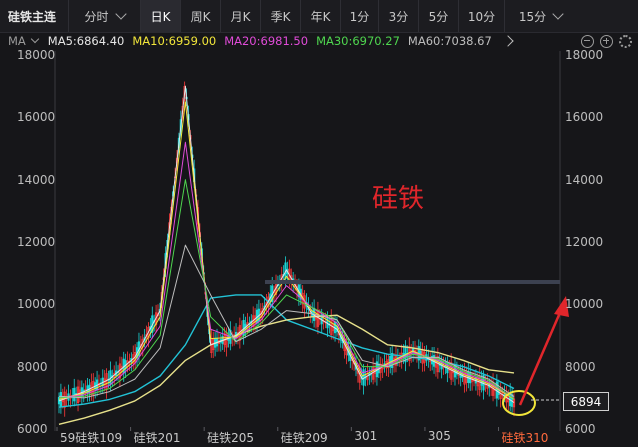  What do you see at coordinates (584, 117) in the screenshot?
I see `y-tick-right: 16000` at bounding box center [584, 117].